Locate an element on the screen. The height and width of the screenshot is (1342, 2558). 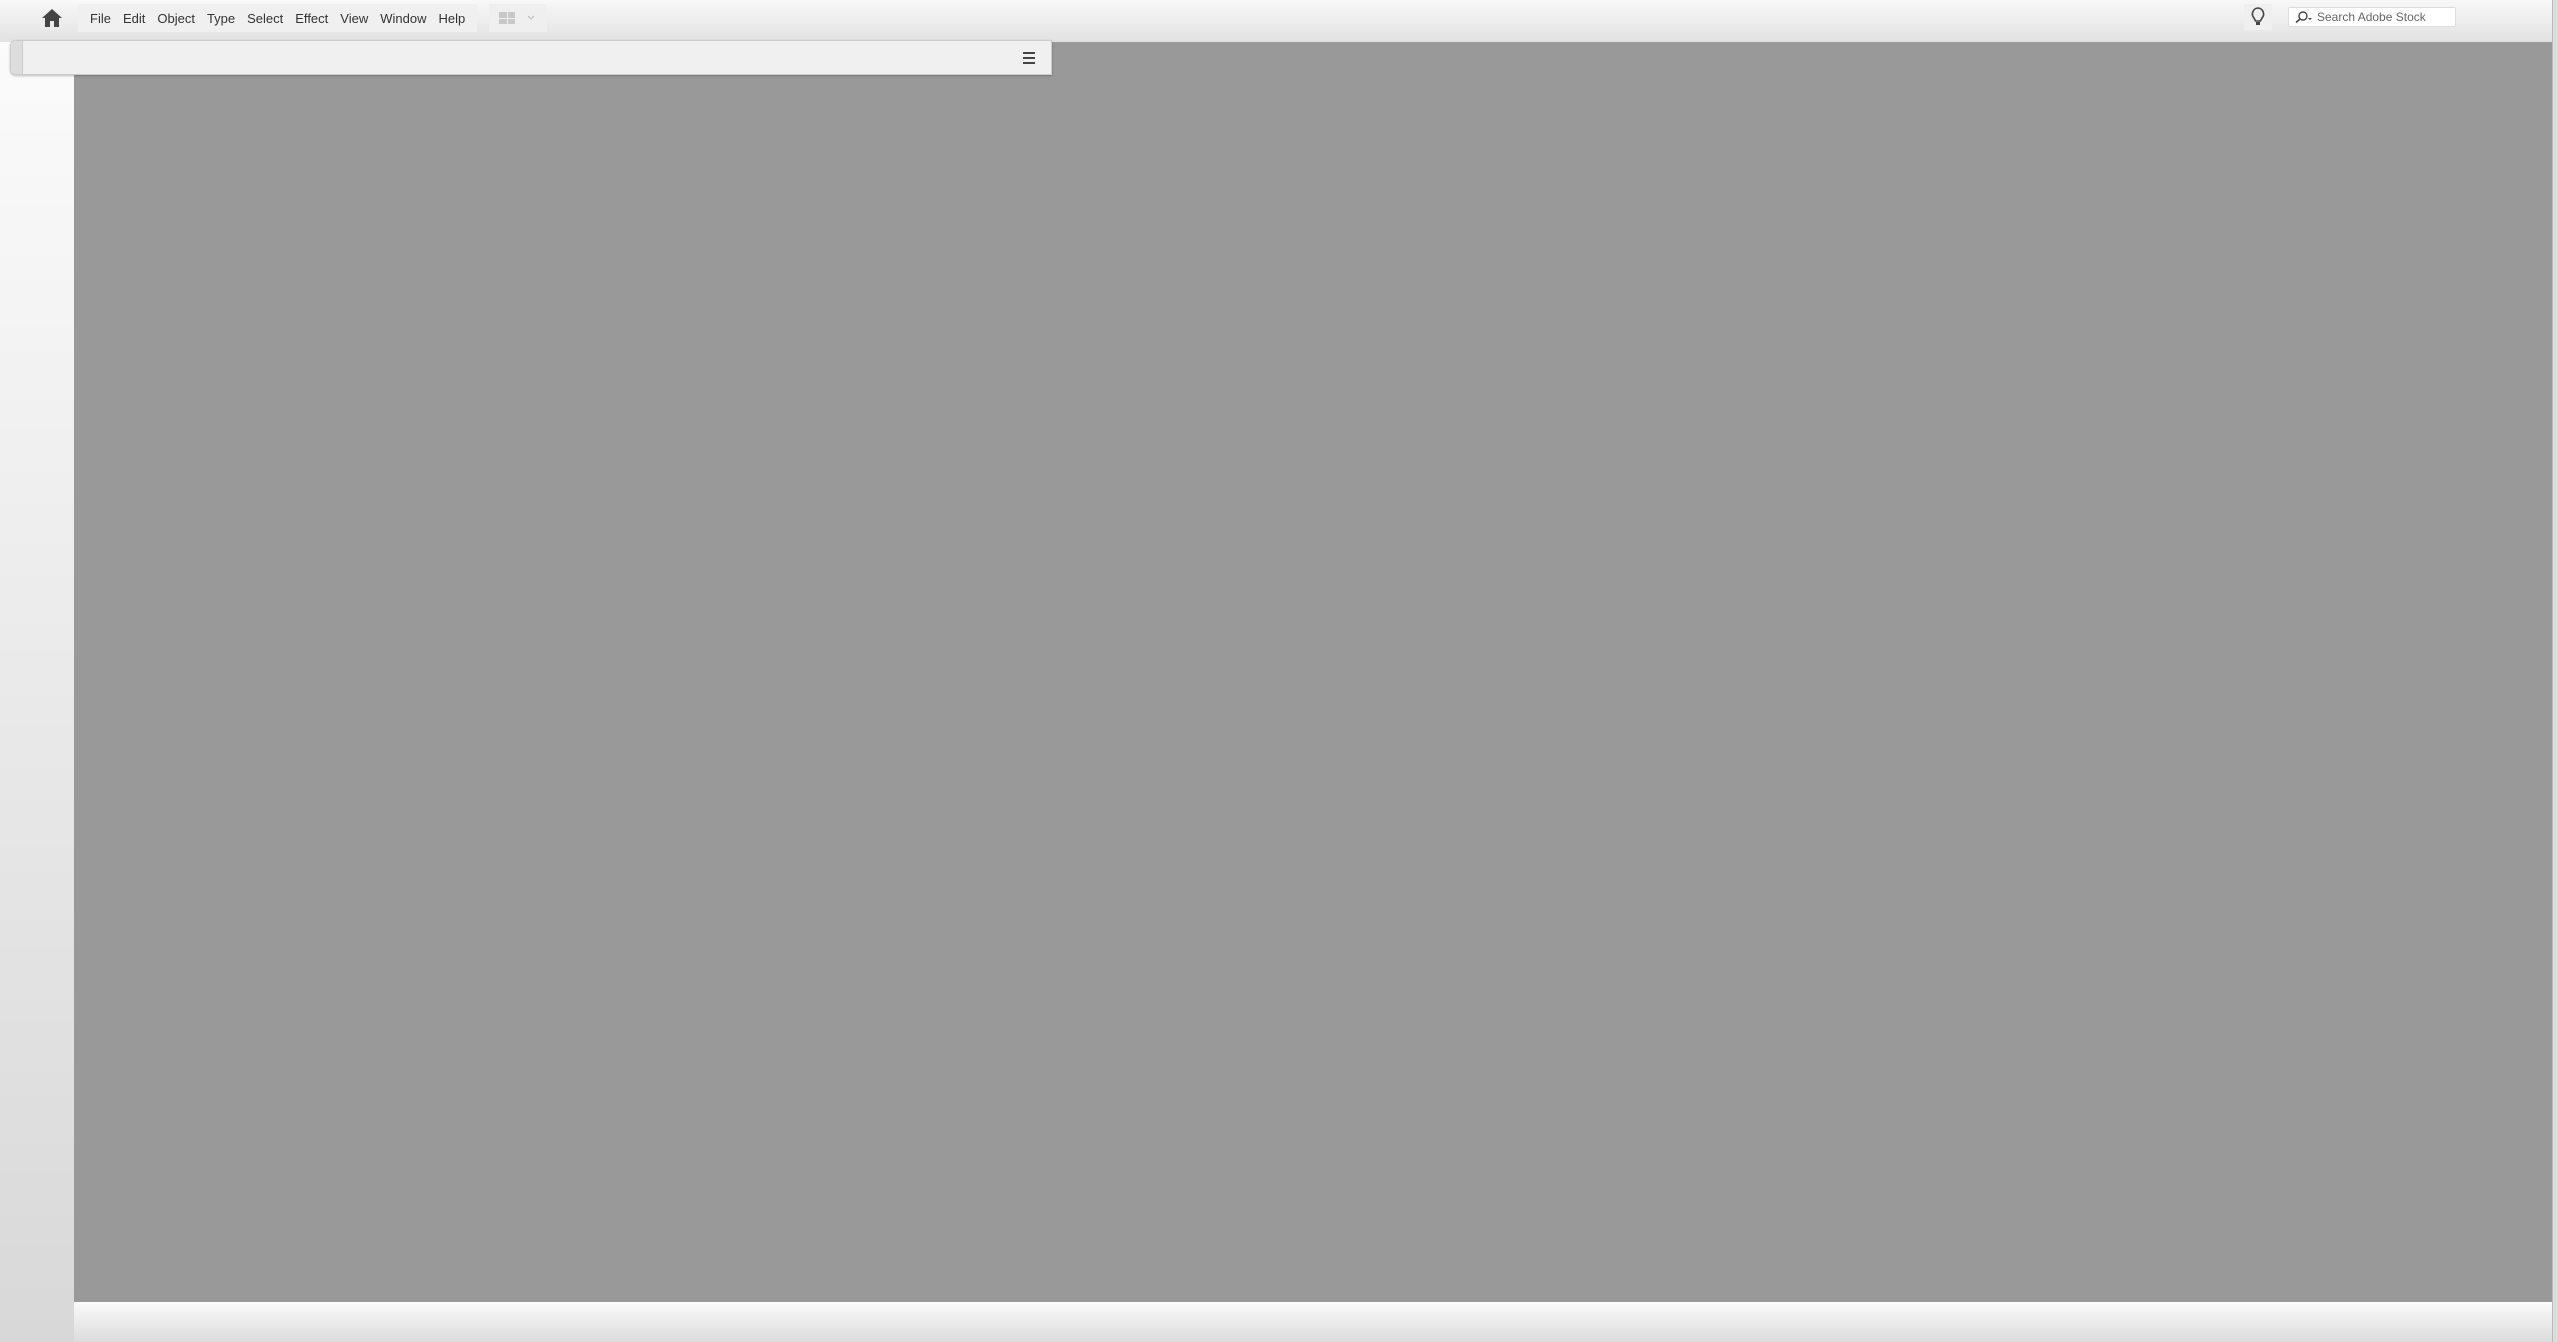
chevron-down-icon is located at coordinates (531, 17).